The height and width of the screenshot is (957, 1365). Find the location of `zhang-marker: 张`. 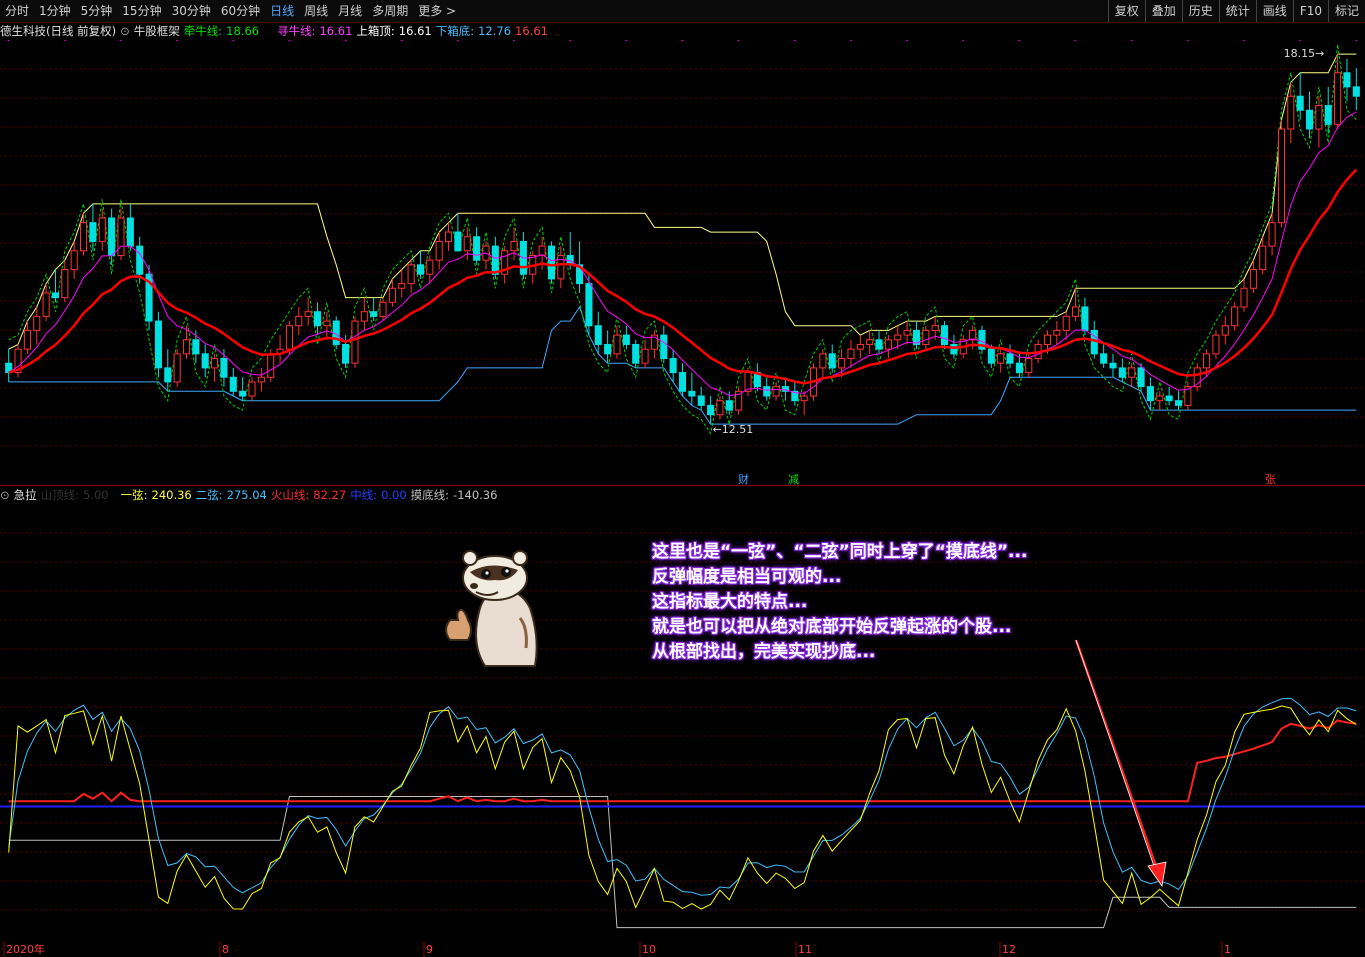

zhang-marker: 张 is located at coordinates (1270, 479).